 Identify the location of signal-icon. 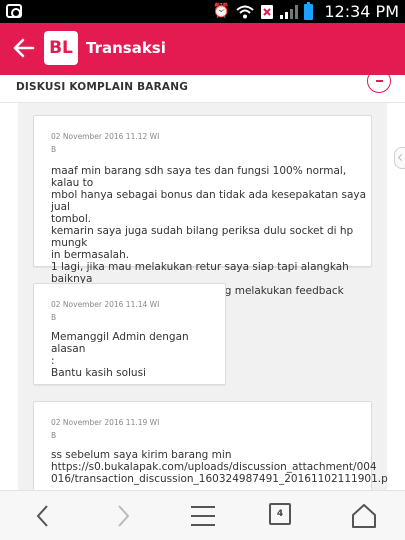
(289, 11).